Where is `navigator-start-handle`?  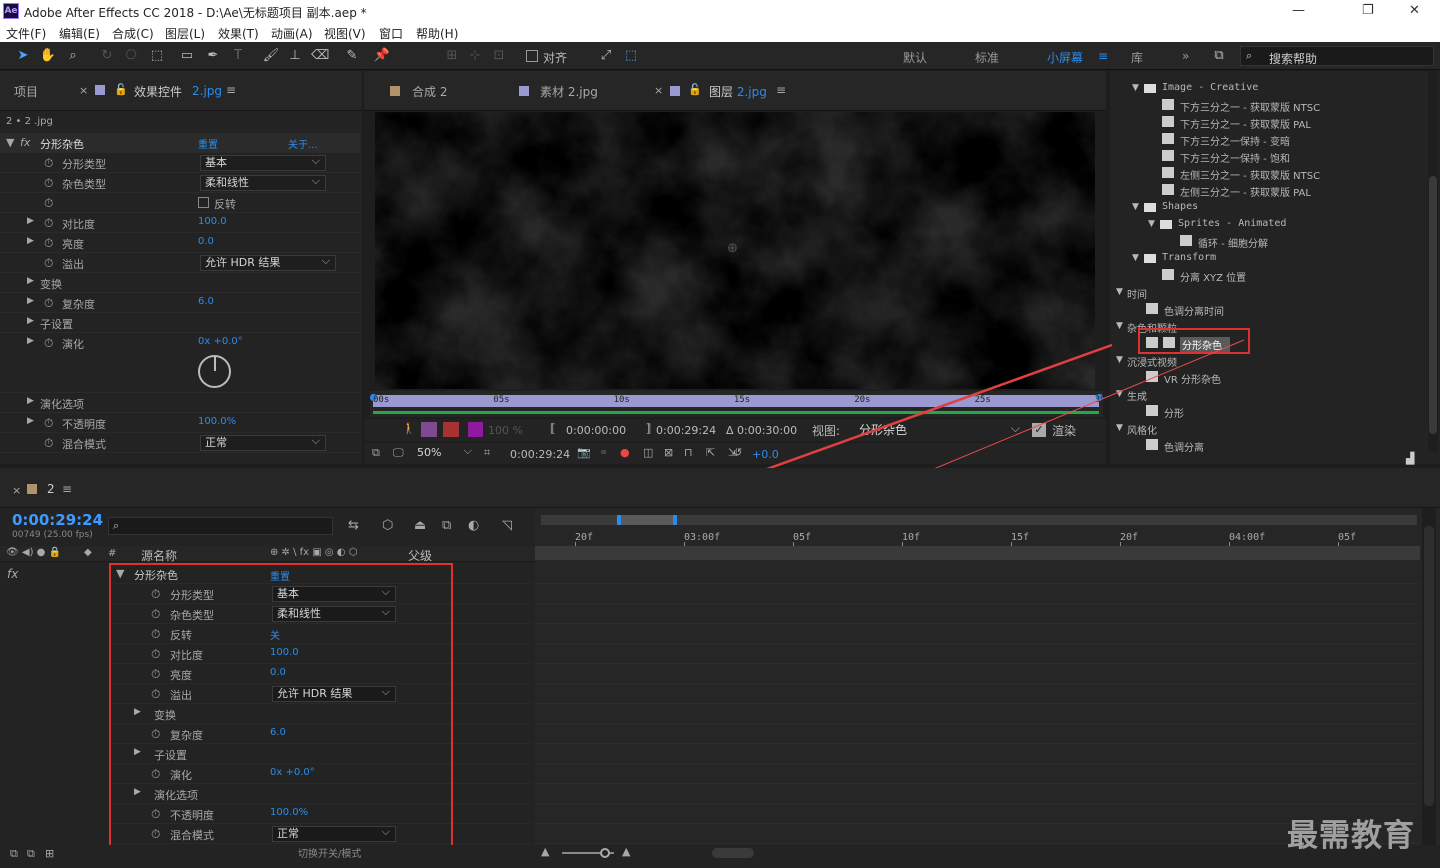
navigator-start-handle is located at coordinates (619, 520).